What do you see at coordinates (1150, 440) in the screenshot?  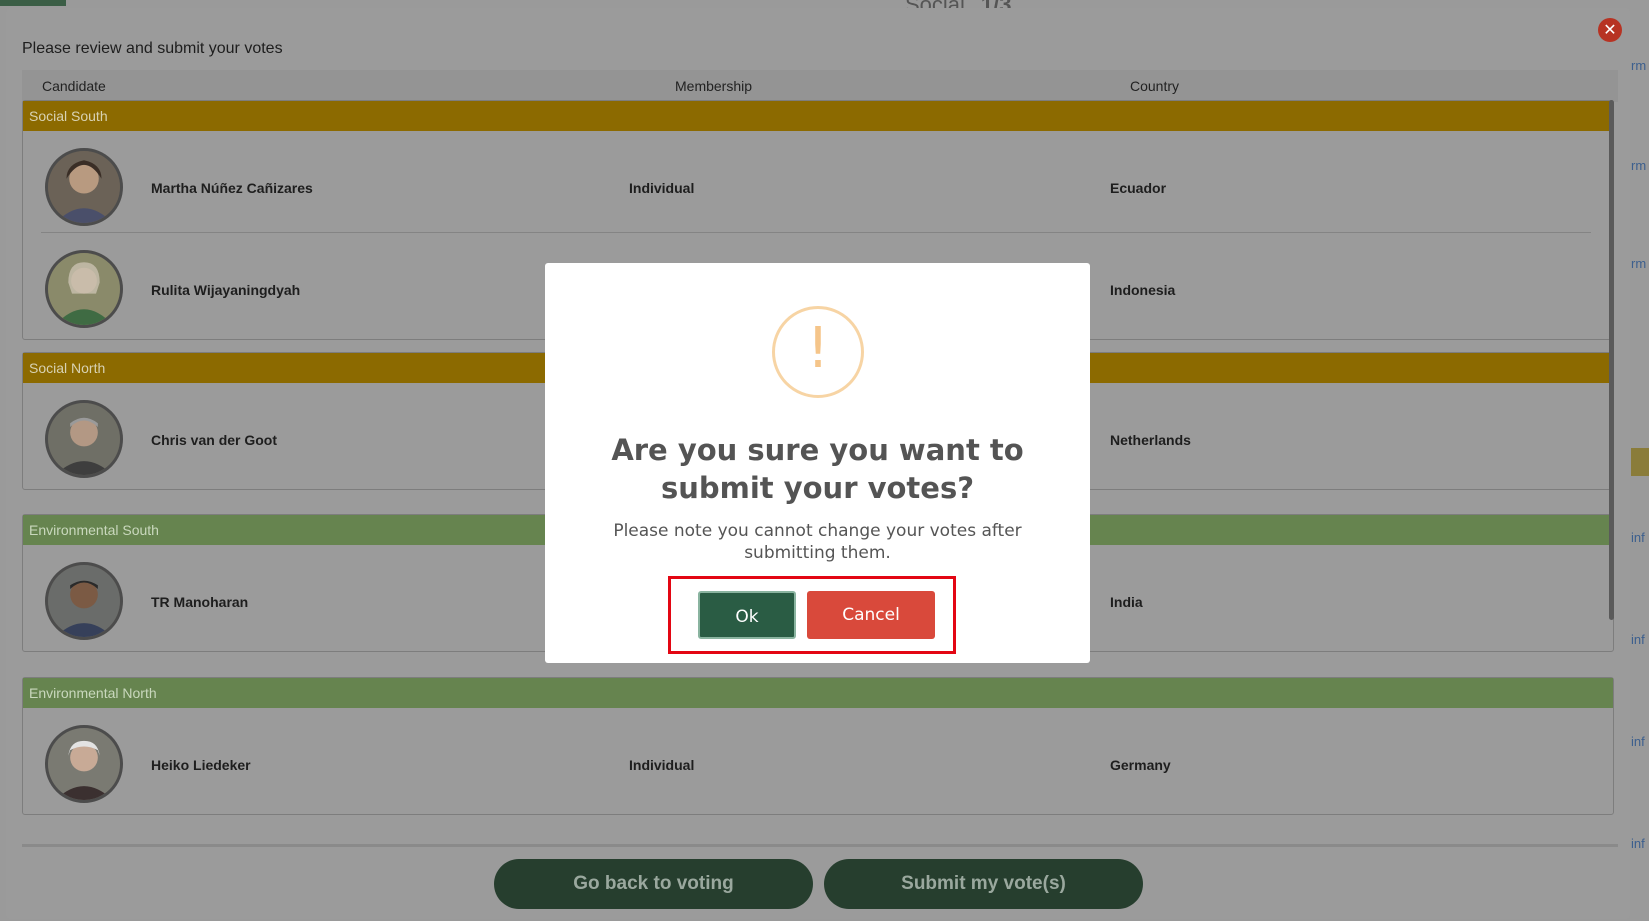 I see `candidate-country: Netherlands` at bounding box center [1150, 440].